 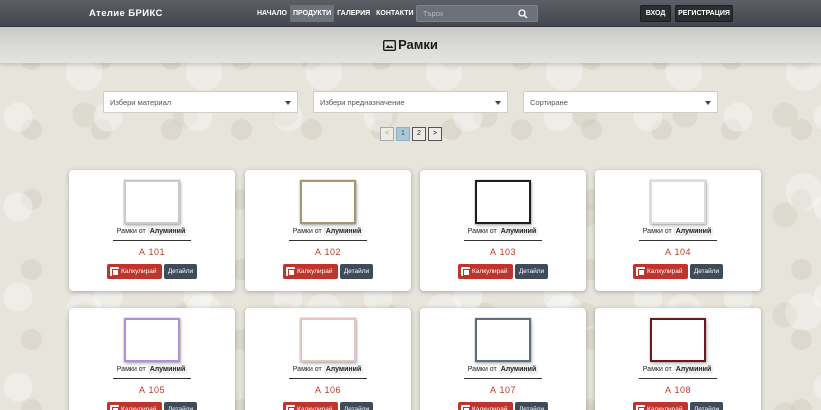 What do you see at coordinates (390, 45) in the screenshot?
I see `frame-icon` at bounding box center [390, 45].